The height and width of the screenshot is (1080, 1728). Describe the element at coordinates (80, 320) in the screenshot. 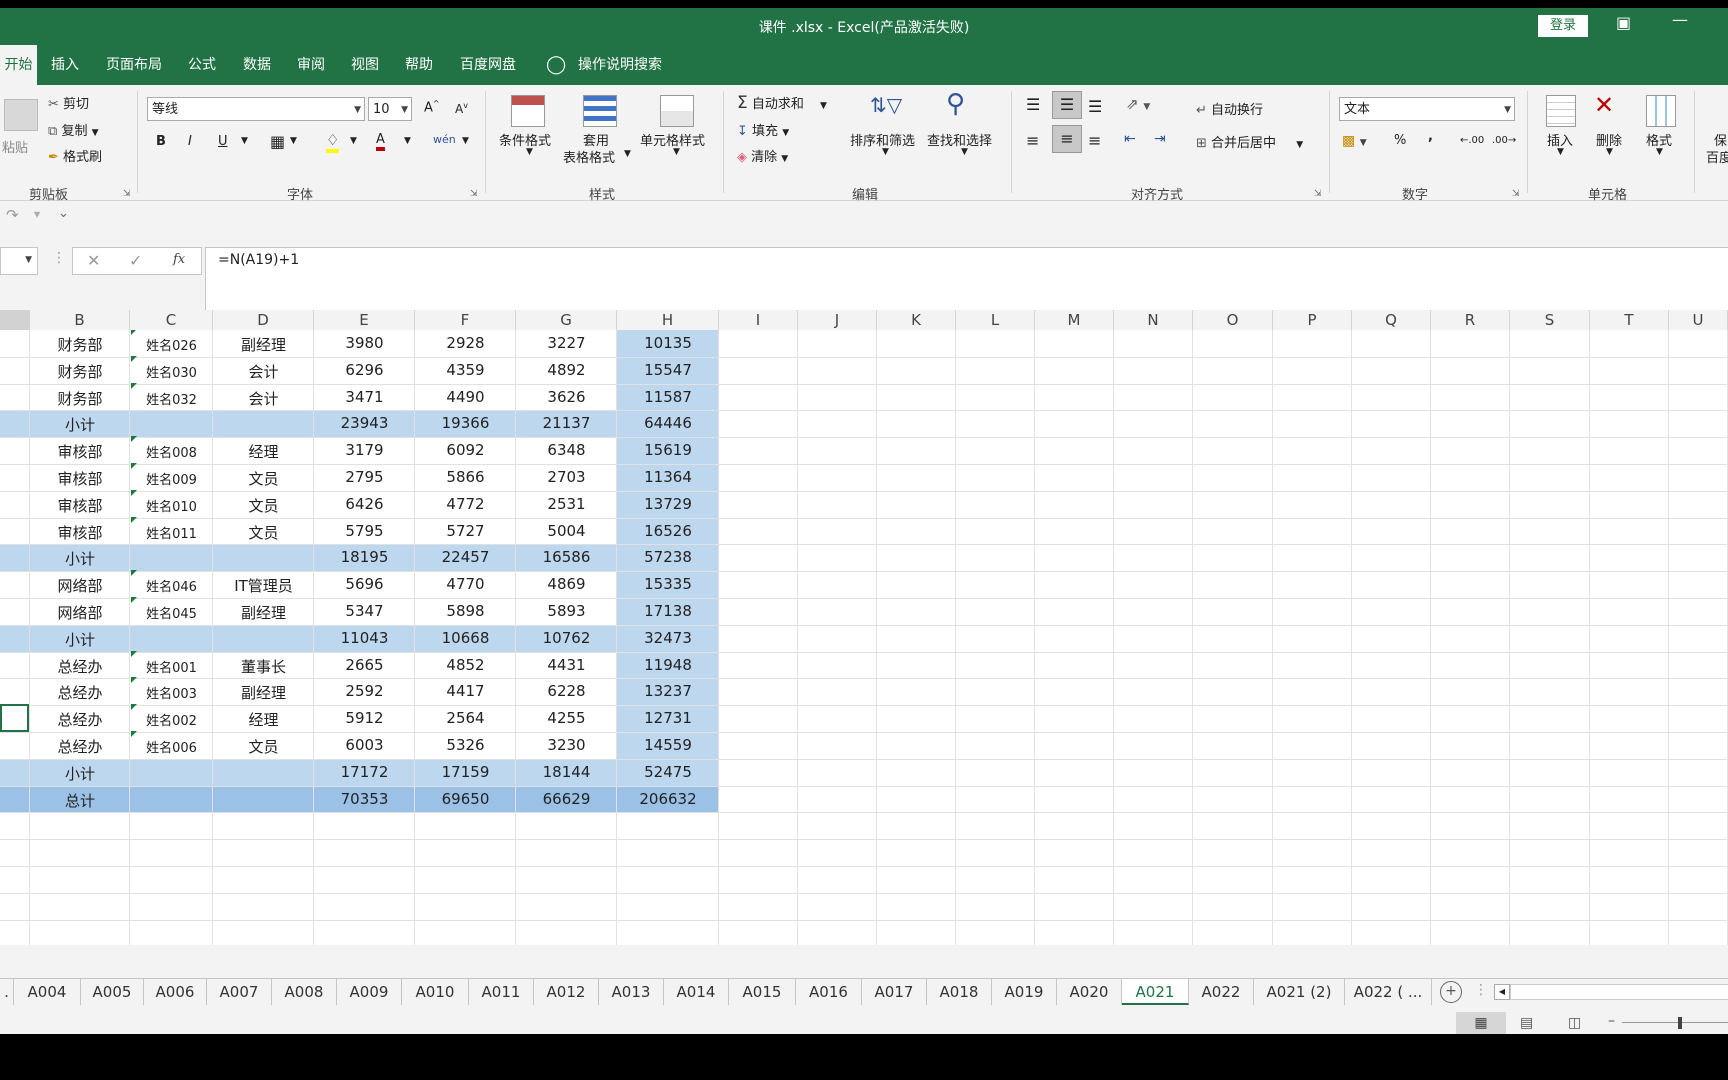

I see `column-header-b: B` at that location.